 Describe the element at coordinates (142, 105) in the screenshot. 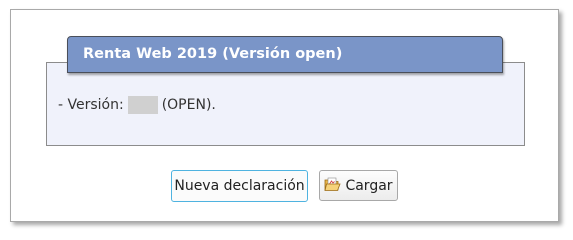

I see `version-number-redacted` at that location.